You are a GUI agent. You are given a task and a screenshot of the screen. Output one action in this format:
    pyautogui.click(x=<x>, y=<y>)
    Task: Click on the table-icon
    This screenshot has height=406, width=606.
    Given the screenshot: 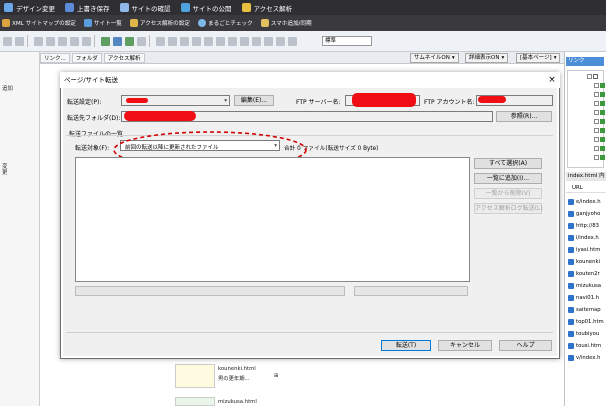 What is the action you would take?
    pyautogui.click(x=129, y=41)
    